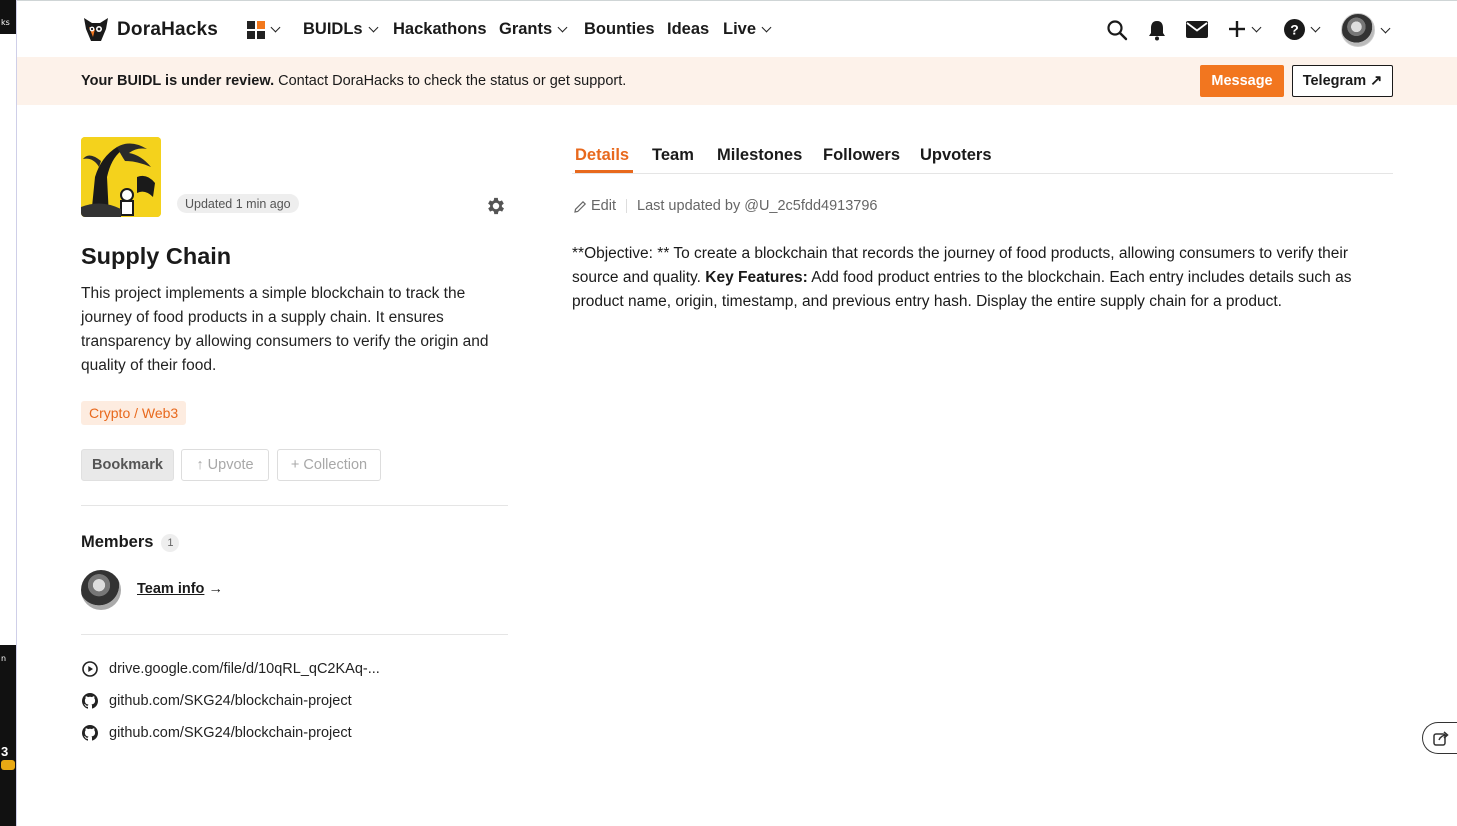  I want to click on team-info-label: Team info, so click(171, 589).